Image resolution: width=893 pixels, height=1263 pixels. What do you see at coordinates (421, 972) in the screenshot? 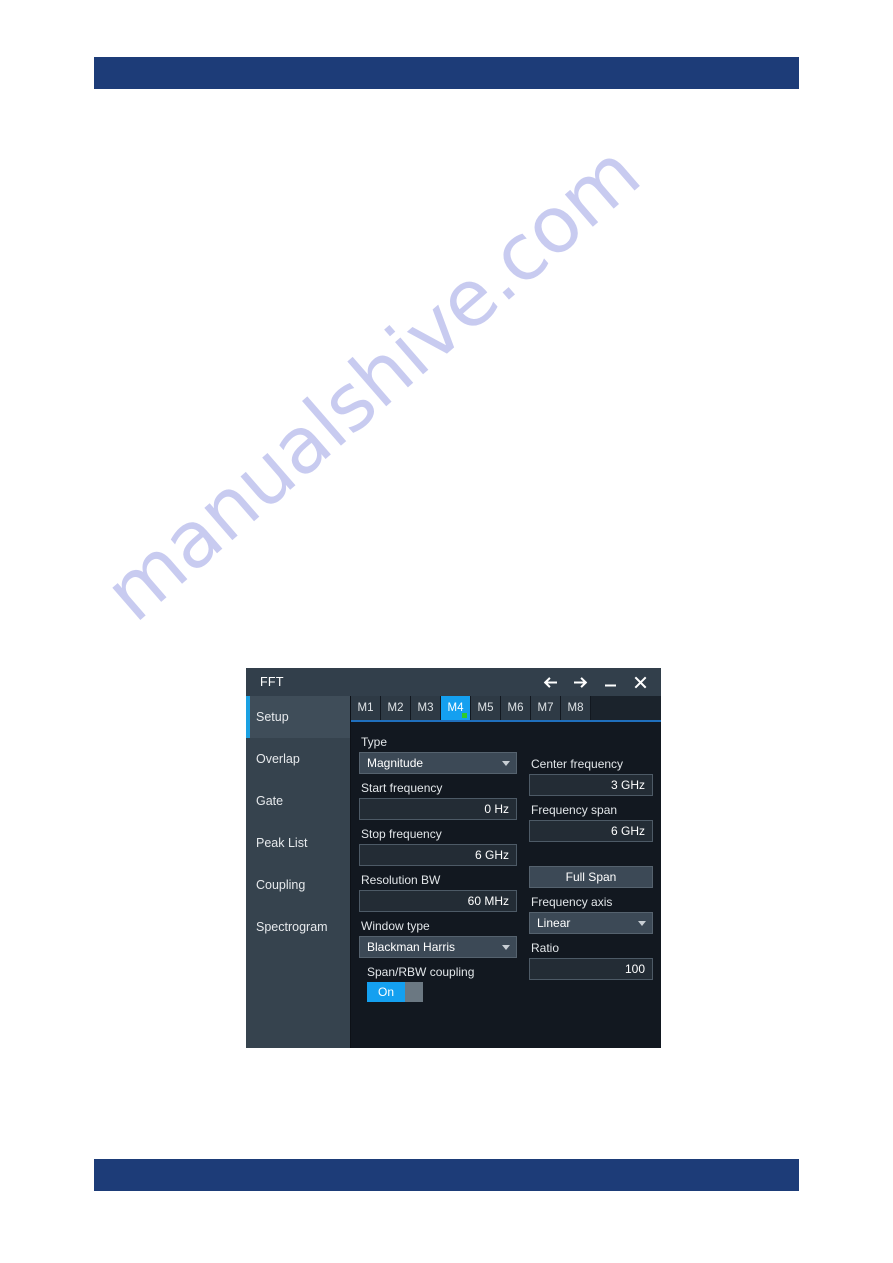
I see `span-rbw-coupling-label: Span/RBW coupling` at bounding box center [421, 972].